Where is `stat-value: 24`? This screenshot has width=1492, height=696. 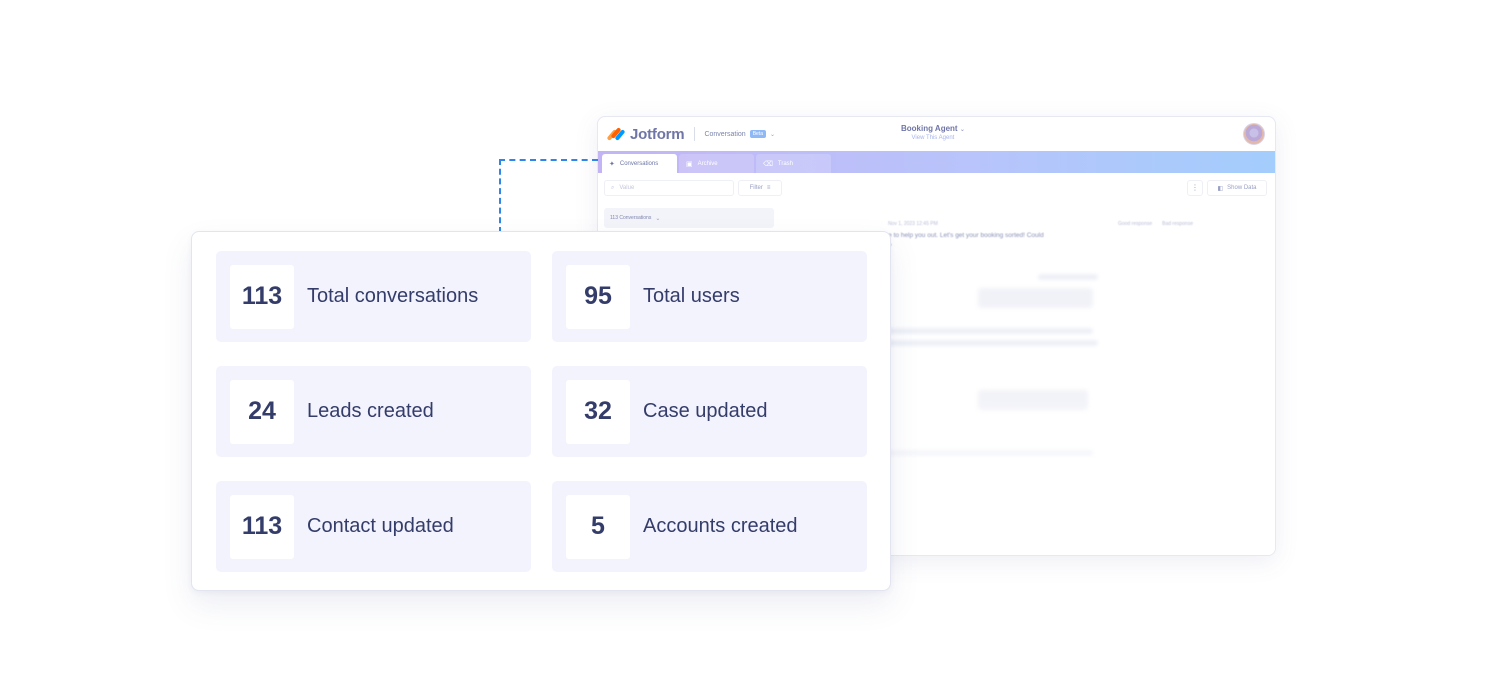 stat-value: 24 is located at coordinates (262, 411).